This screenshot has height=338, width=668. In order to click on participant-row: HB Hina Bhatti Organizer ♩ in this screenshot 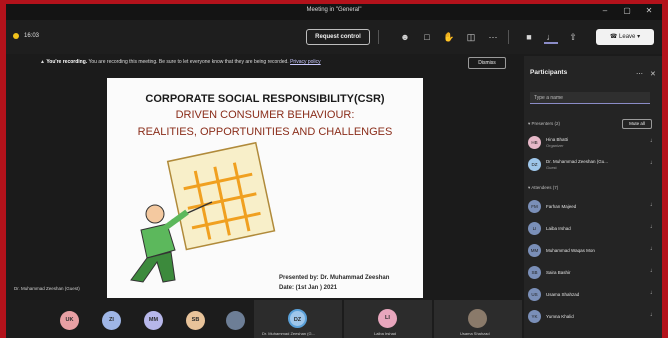, I will do `click(594, 143)`.